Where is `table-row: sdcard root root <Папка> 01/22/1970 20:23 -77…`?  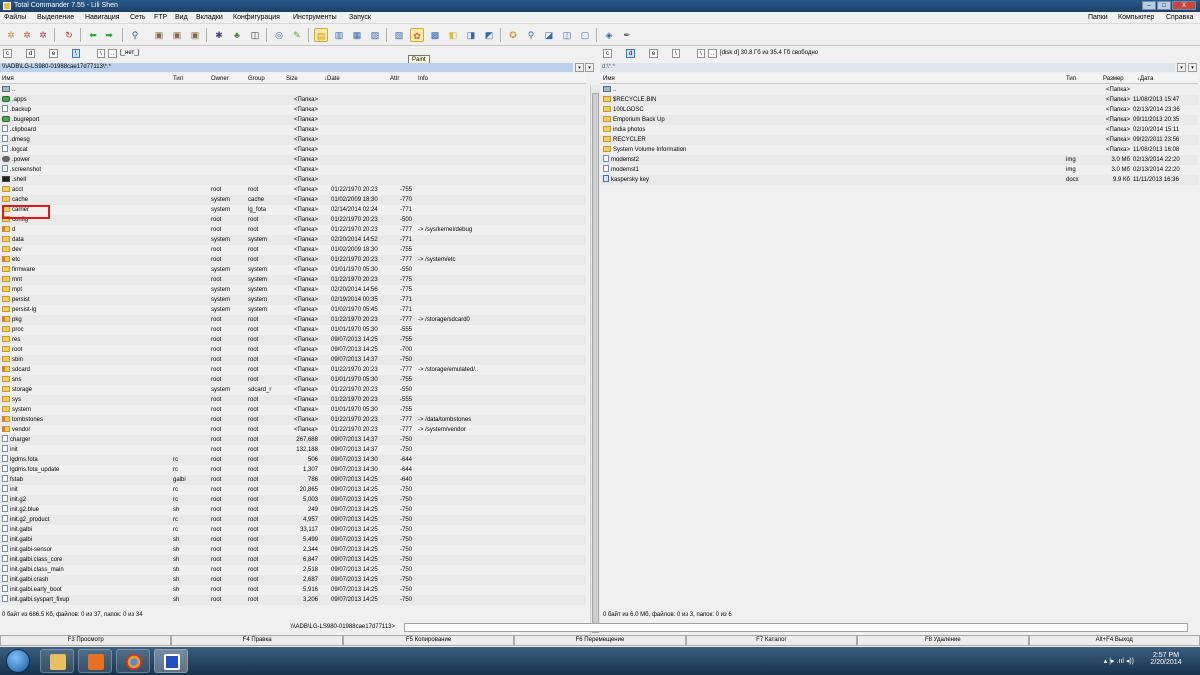 table-row: sdcard root root <Папка> 01/22/1970 20:23 -77… is located at coordinates (293, 370).